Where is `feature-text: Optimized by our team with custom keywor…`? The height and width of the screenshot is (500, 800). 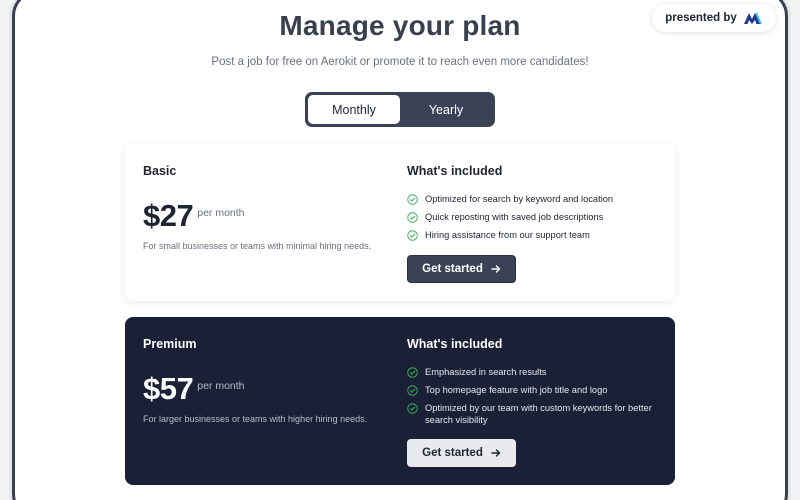 feature-text: Optimized by our team with custom keywor… is located at coordinates (538, 414).